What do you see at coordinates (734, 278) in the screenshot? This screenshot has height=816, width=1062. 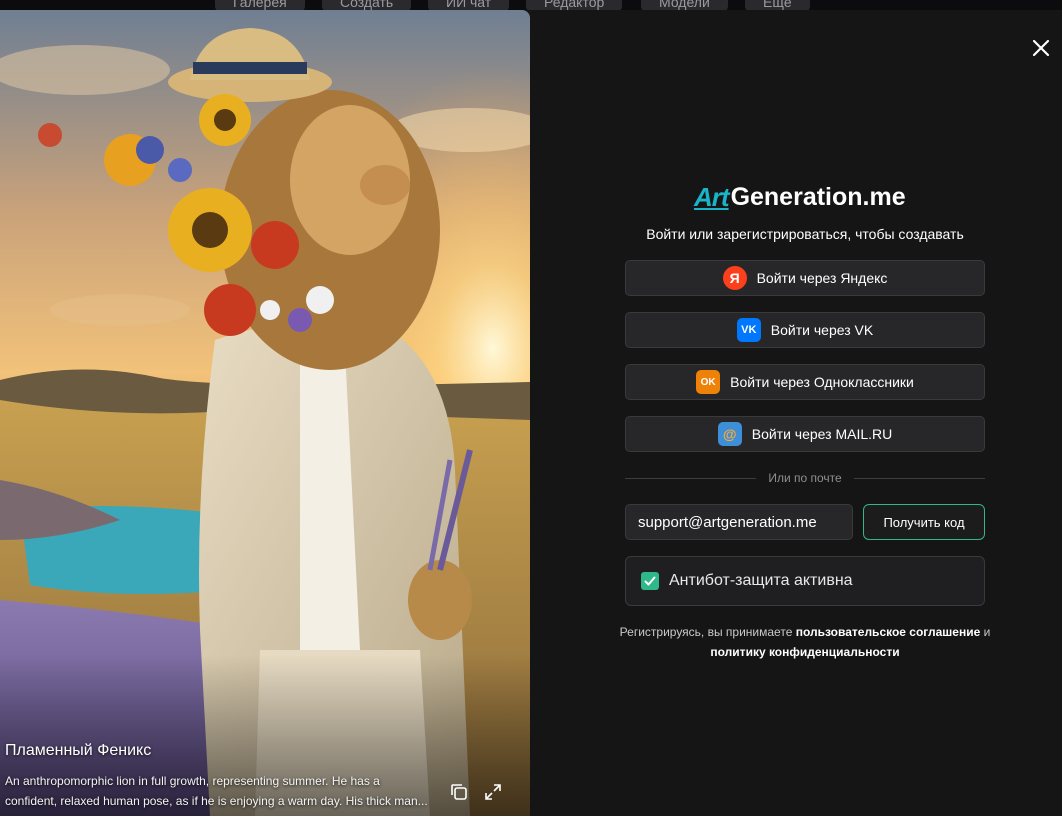 I see `yandex-icon: Я` at bounding box center [734, 278].